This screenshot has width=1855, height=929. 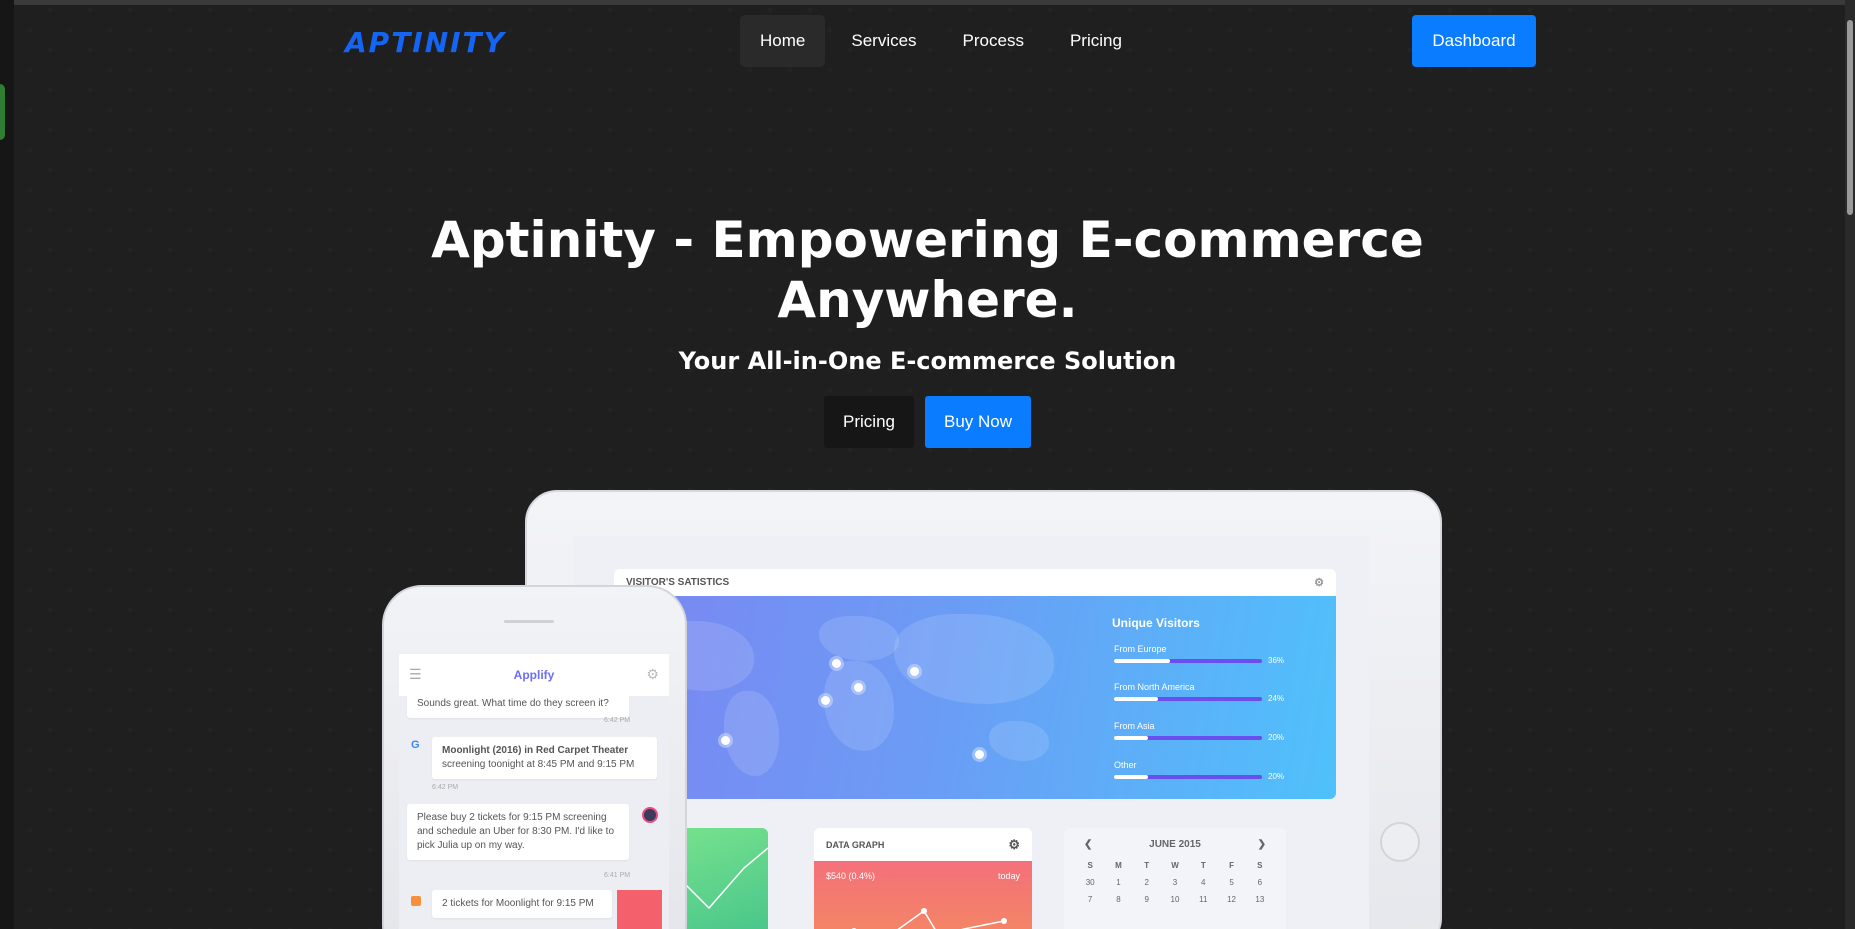 What do you see at coordinates (1088, 844) in the screenshot?
I see `chevron-left-icon: ❮` at bounding box center [1088, 844].